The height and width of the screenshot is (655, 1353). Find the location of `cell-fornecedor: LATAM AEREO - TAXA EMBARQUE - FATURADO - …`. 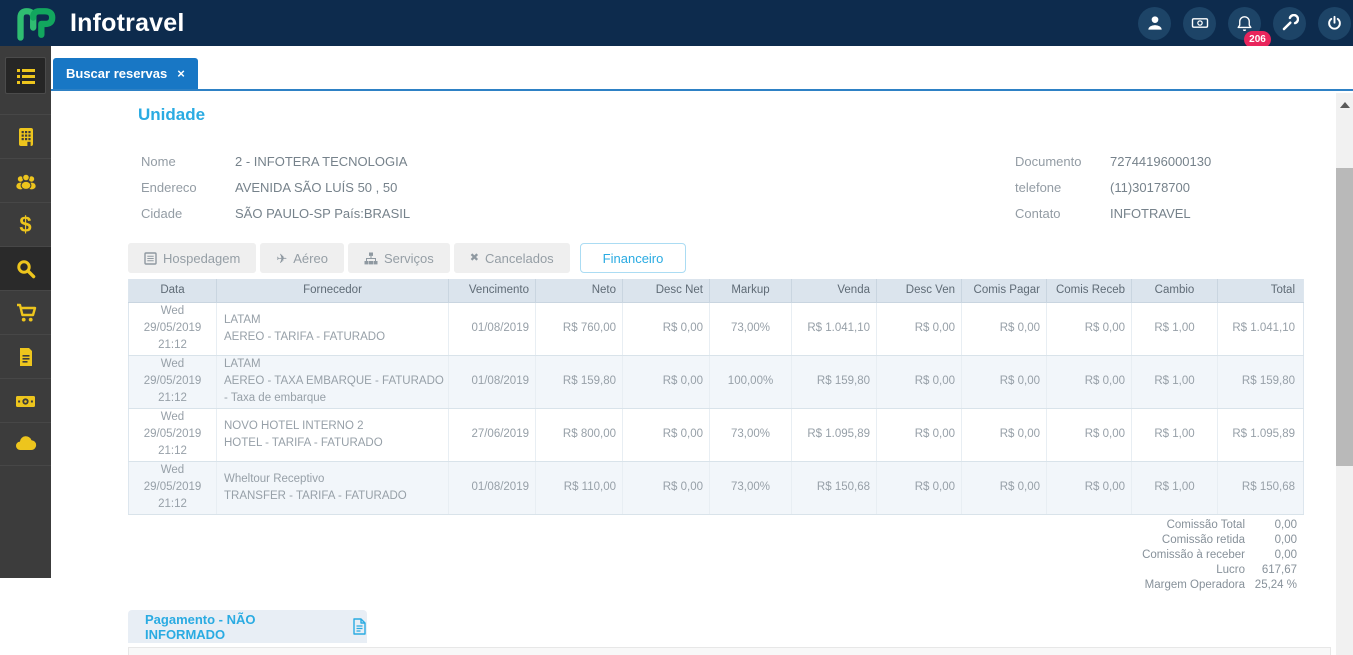

cell-fornecedor: LATAM AEREO - TAXA EMBARQUE - FATURADO - … is located at coordinates (332, 382).